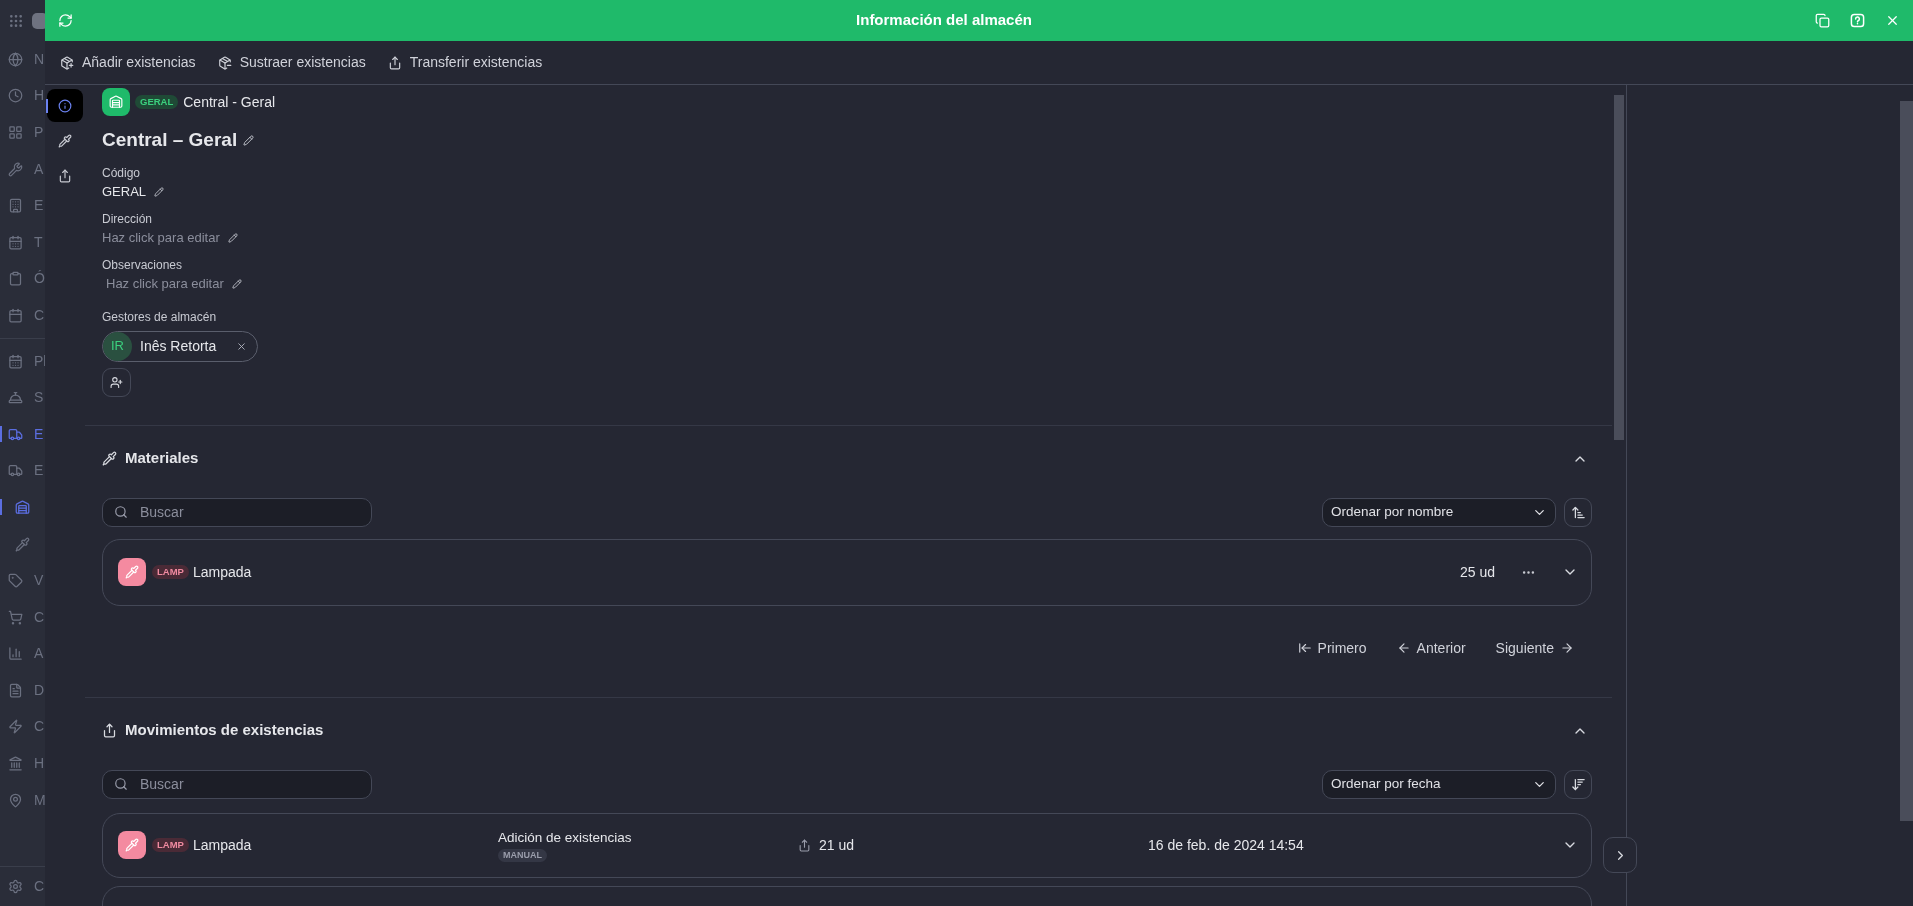  What do you see at coordinates (1439, 784) in the screenshot?
I see `sort-select: Ordenar por fecha` at bounding box center [1439, 784].